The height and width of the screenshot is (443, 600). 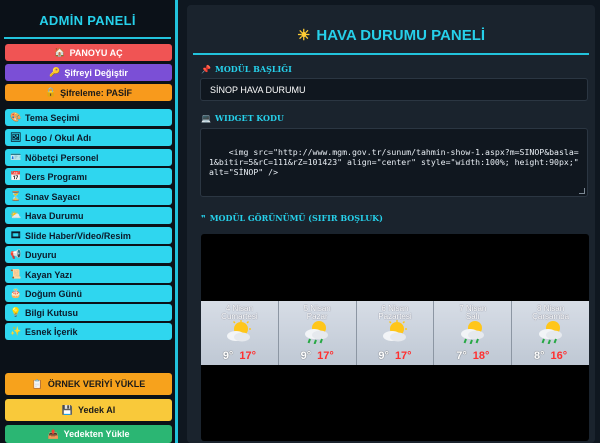 What do you see at coordinates (53, 293) in the screenshot?
I see `sidebar-item-label: Doğum Günü` at bounding box center [53, 293].